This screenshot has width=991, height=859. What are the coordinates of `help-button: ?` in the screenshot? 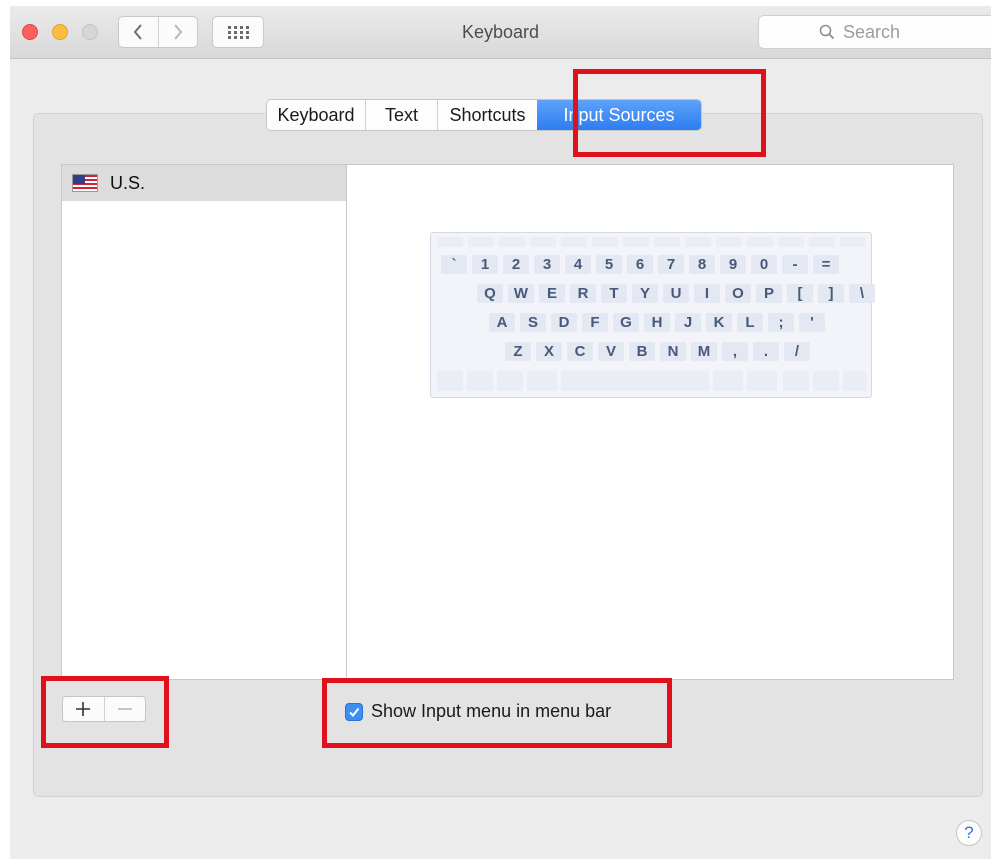 It's located at (969, 833).